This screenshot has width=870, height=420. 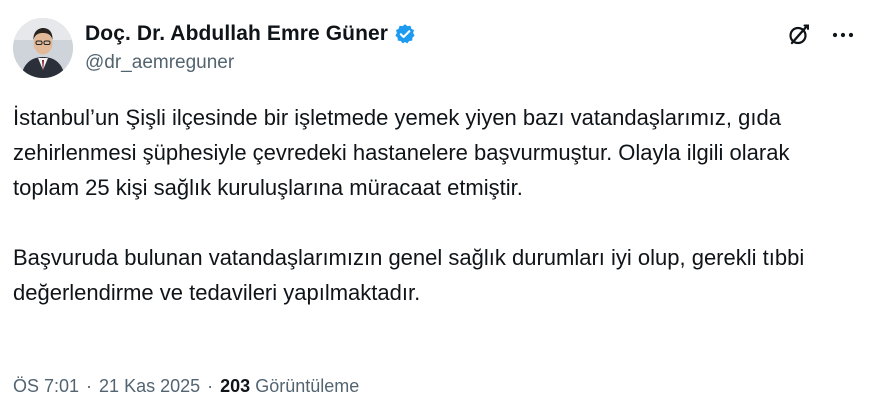 I want to click on verified-badge-icon, so click(x=405, y=34).